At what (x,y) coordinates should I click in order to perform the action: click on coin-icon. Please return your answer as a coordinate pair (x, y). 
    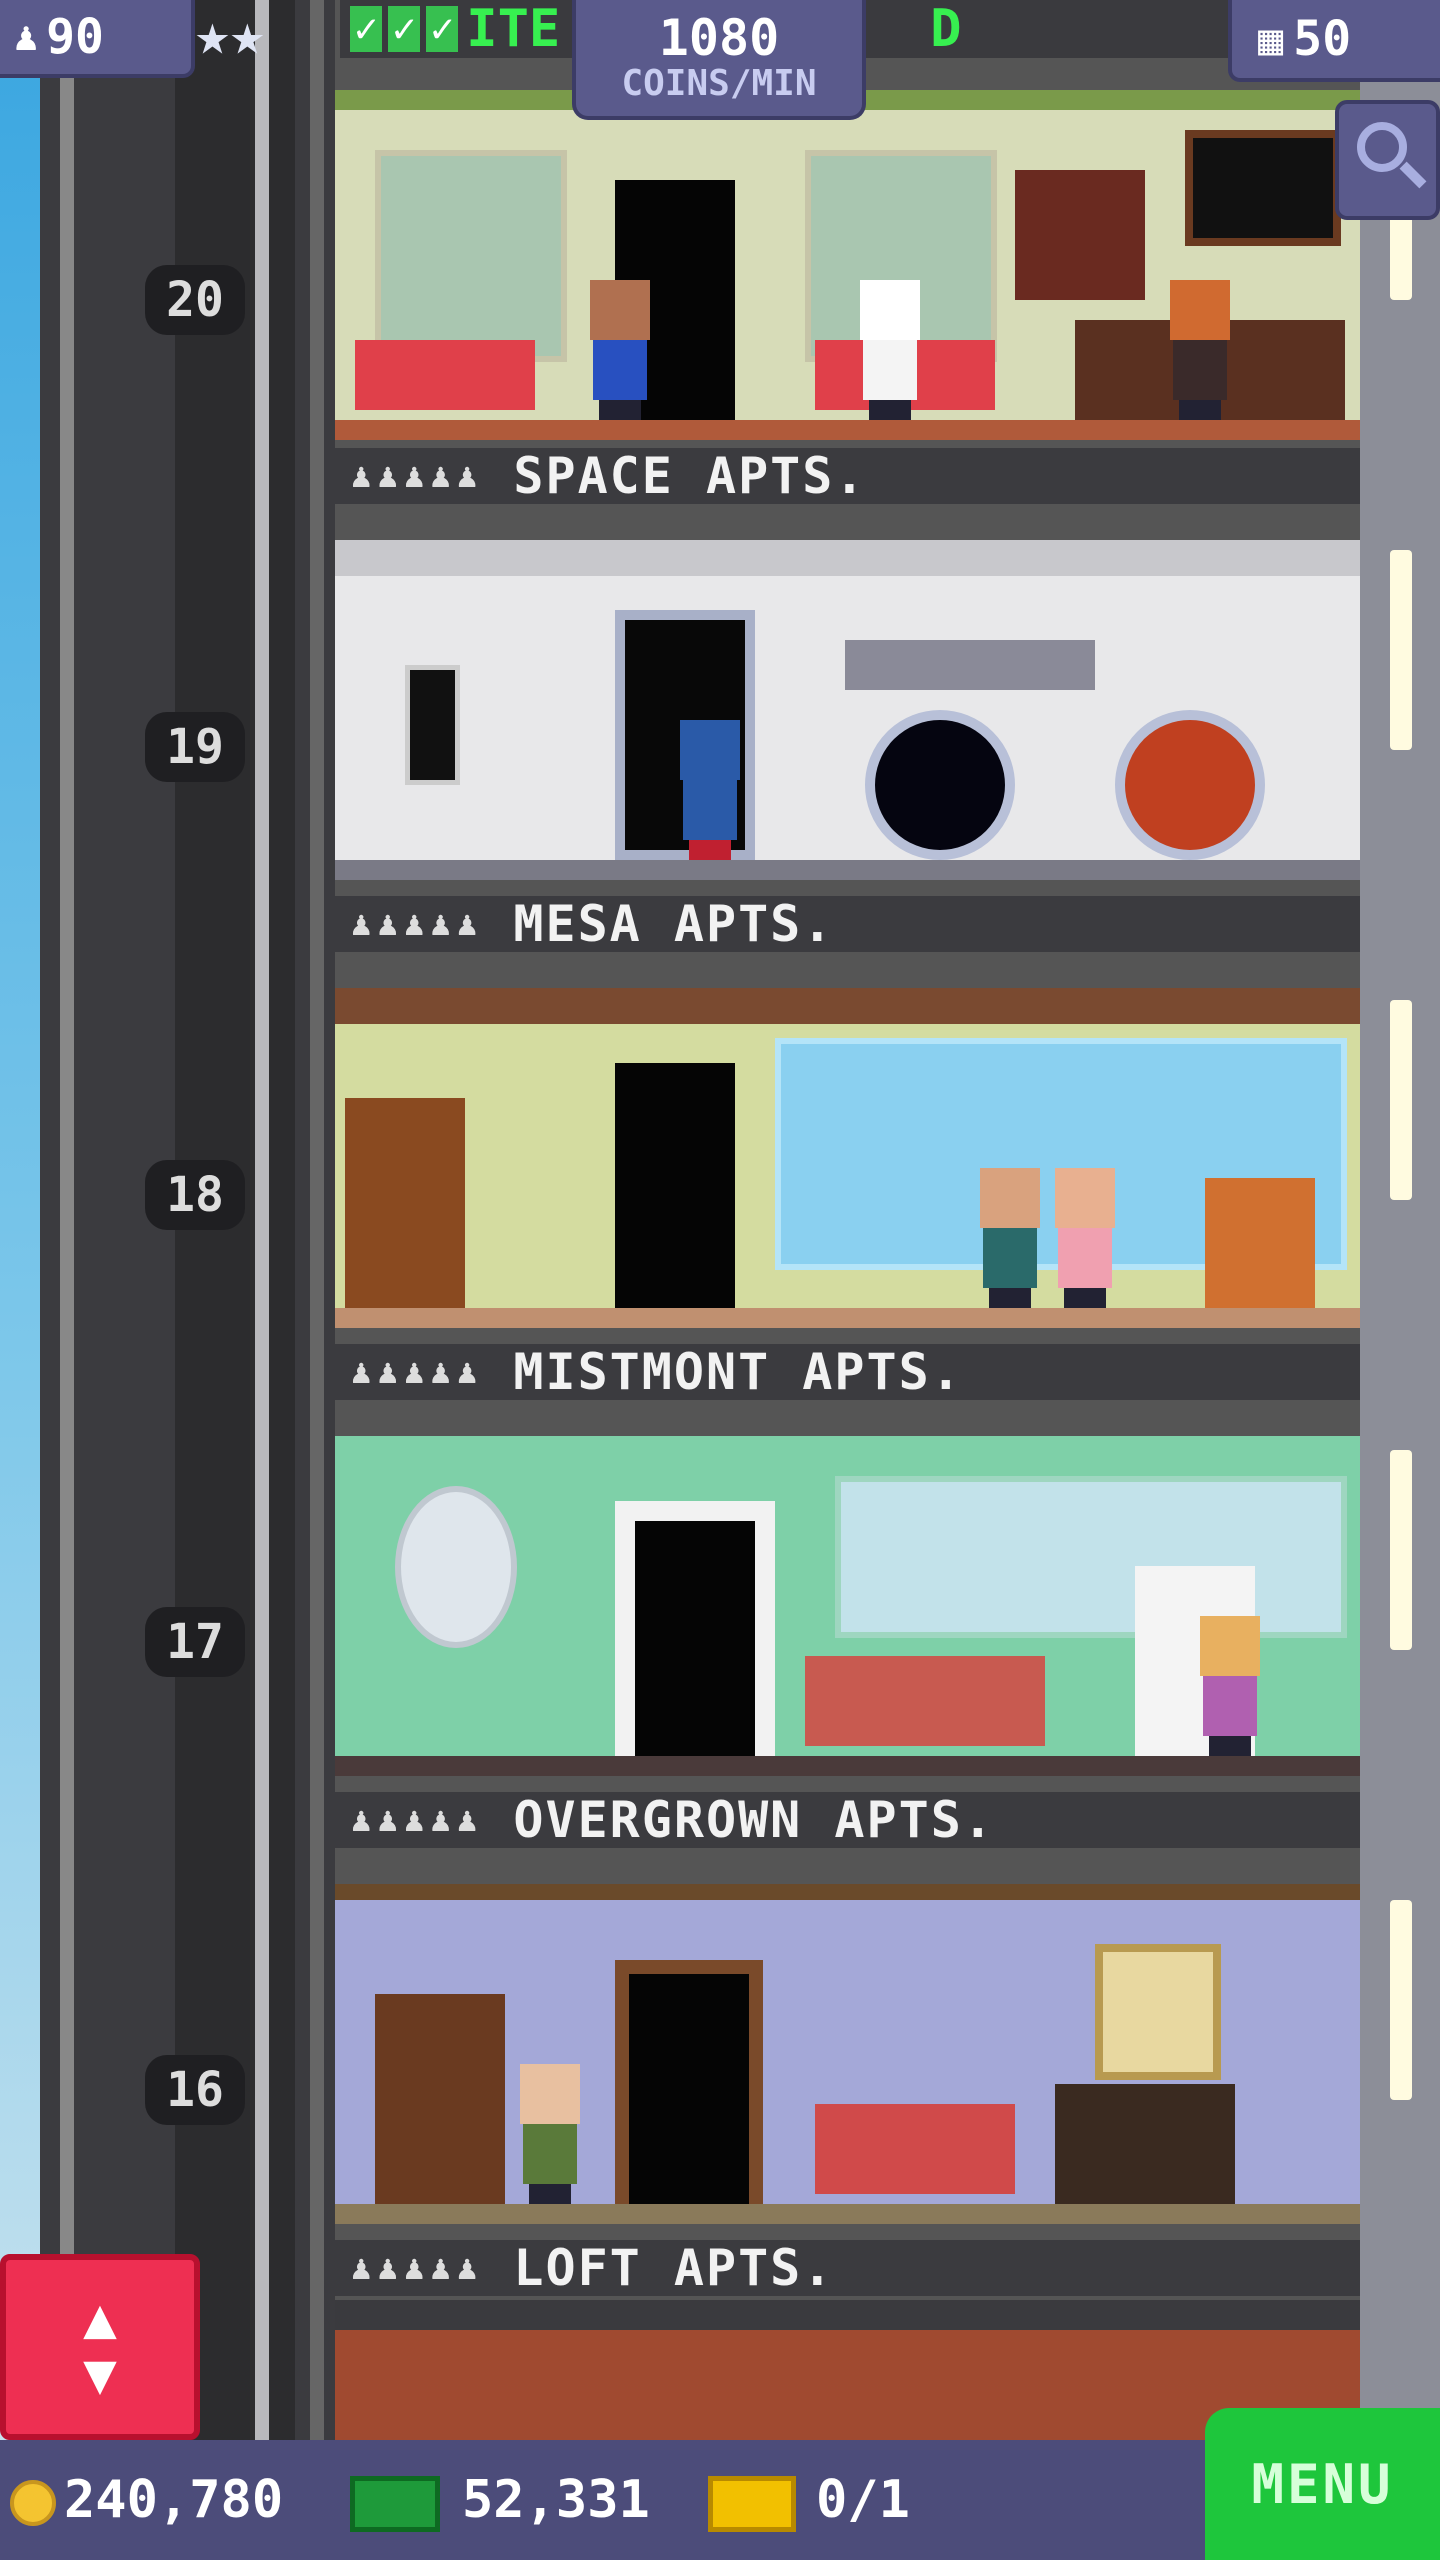
    Looking at the image, I should click on (33, 2503).